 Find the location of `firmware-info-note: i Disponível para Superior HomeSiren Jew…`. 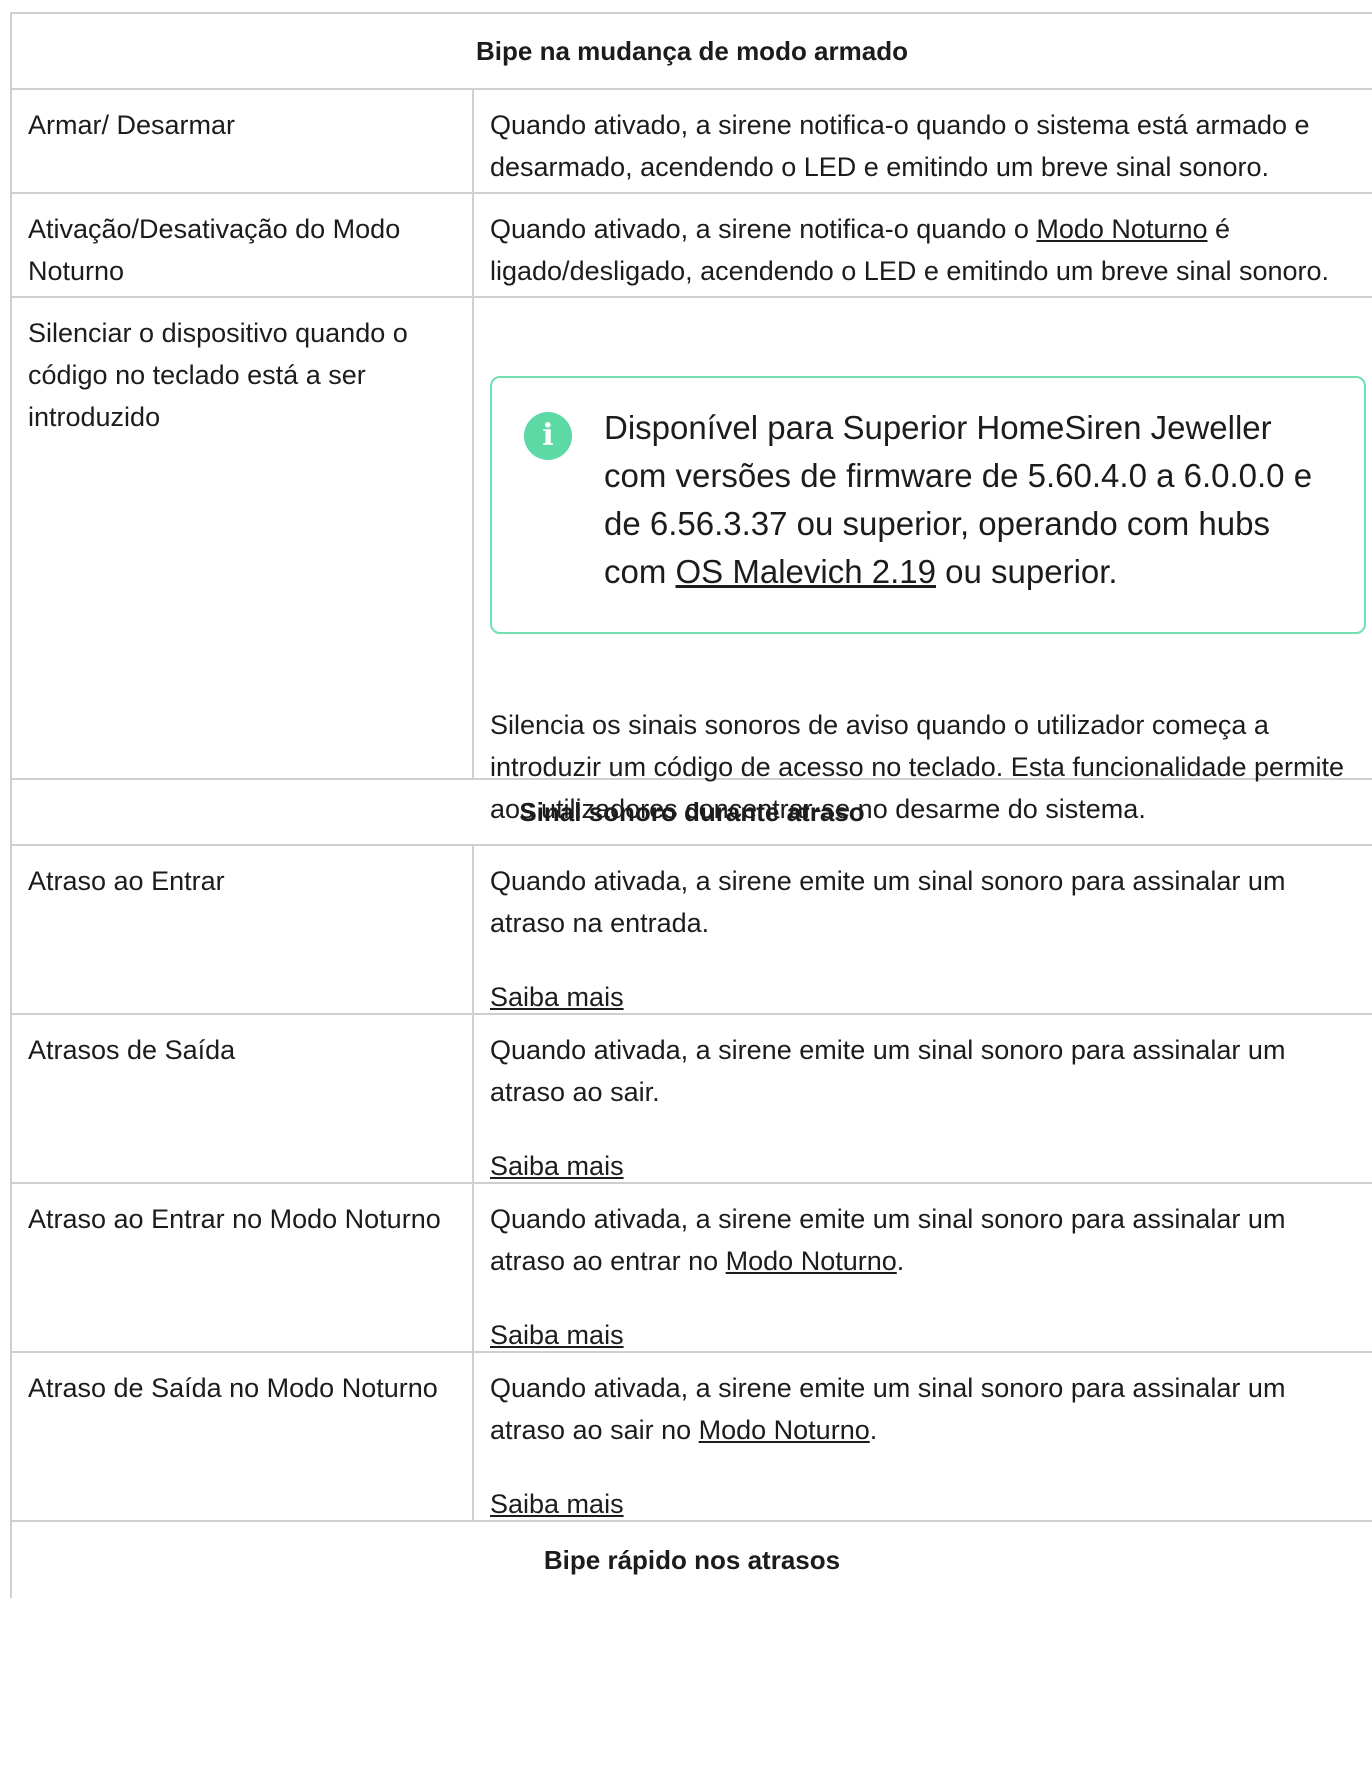

firmware-info-note: i Disponível para Superior HomeSiren Jew… is located at coordinates (928, 505).